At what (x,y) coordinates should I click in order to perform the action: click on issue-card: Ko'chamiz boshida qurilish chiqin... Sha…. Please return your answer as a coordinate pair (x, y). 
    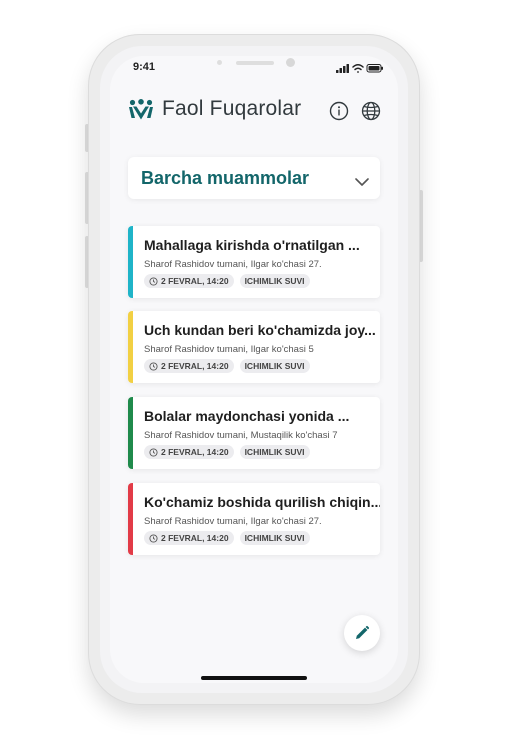
    Looking at the image, I should click on (254, 519).